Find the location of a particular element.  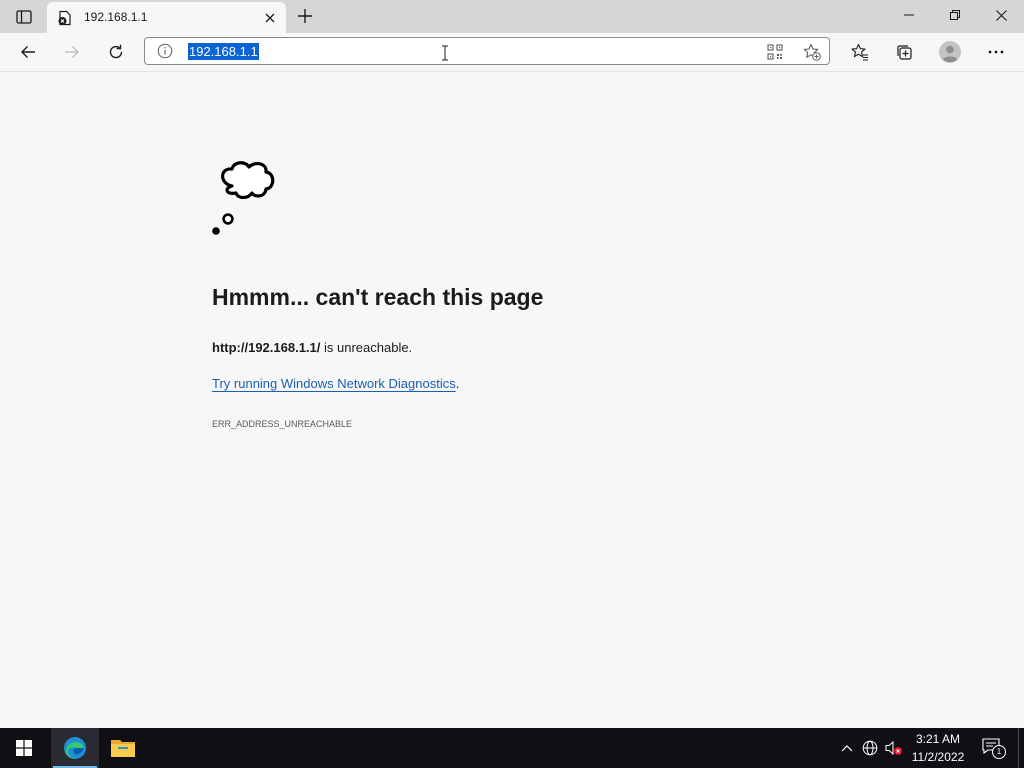

browser-tab: 192.168.1.1 is located at coordinates (166, 17).